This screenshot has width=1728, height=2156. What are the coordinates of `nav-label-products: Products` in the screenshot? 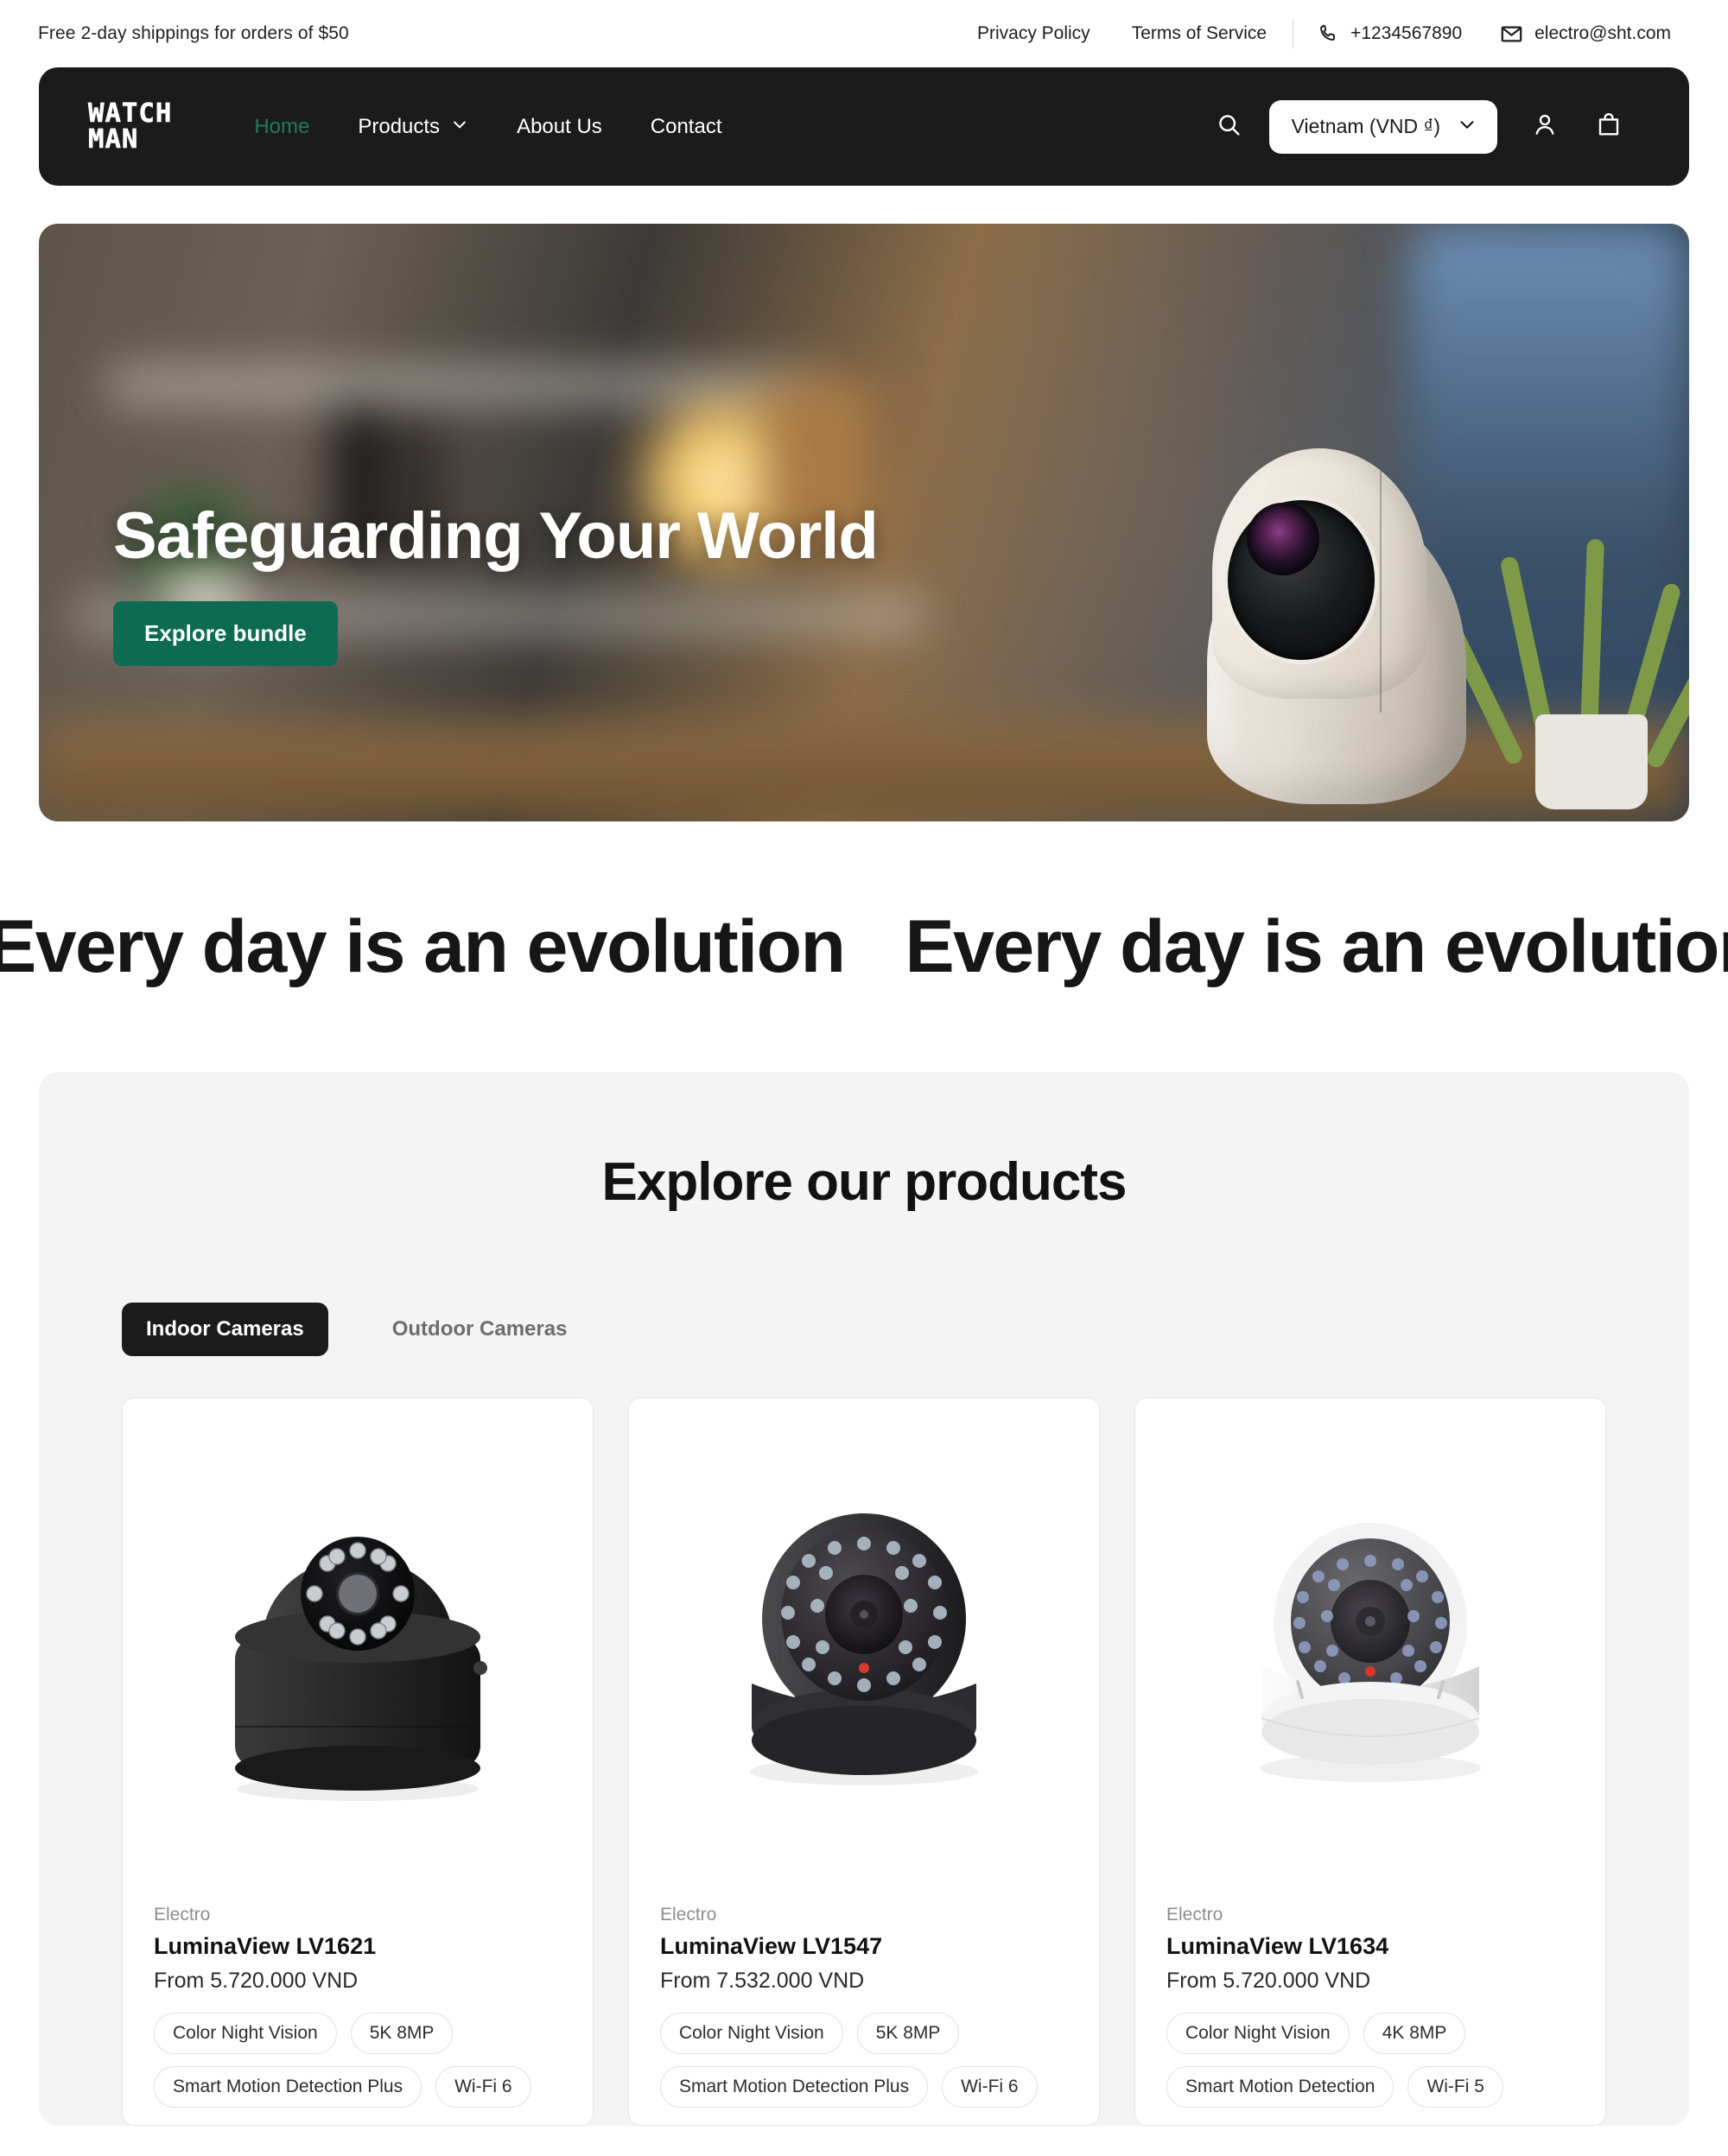 It's located at (399, 126).